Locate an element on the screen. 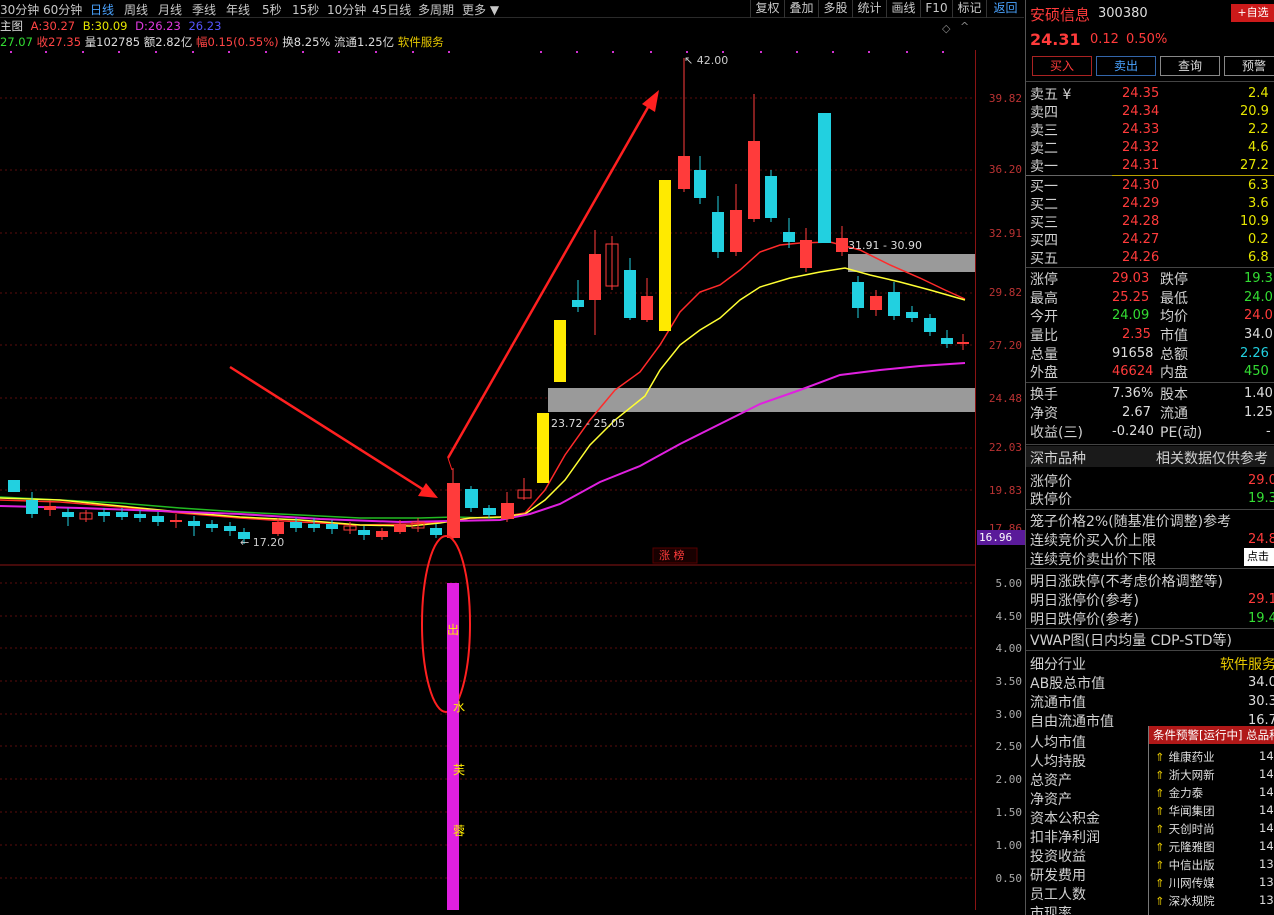 The width and height of the screenshot is (1274, 915). ytick: 32.91 is located at coordinates (1005, 233).